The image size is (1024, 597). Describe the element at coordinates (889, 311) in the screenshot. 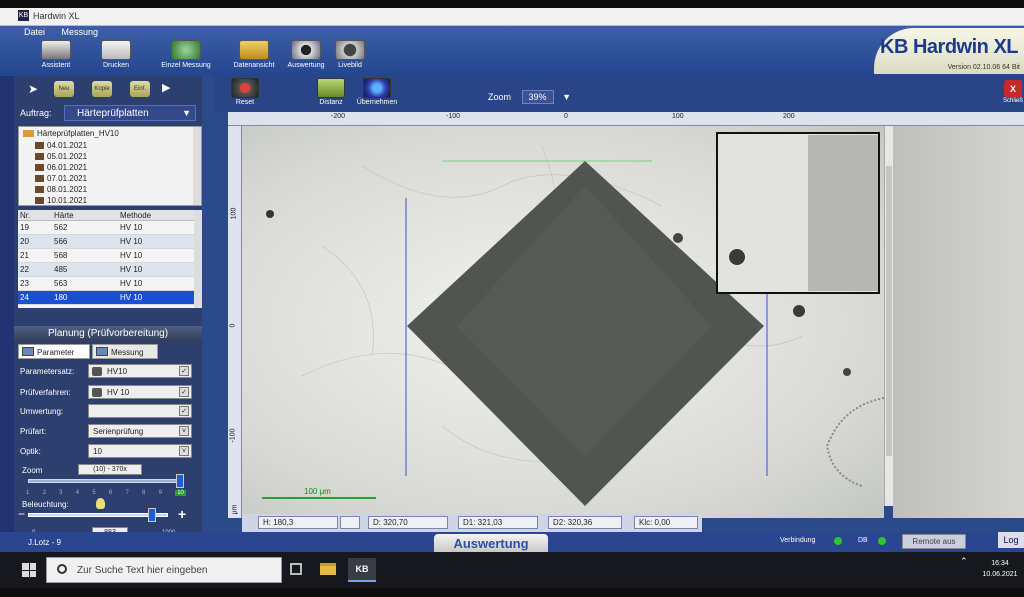

I see `scrollbar-thumb` at that location.